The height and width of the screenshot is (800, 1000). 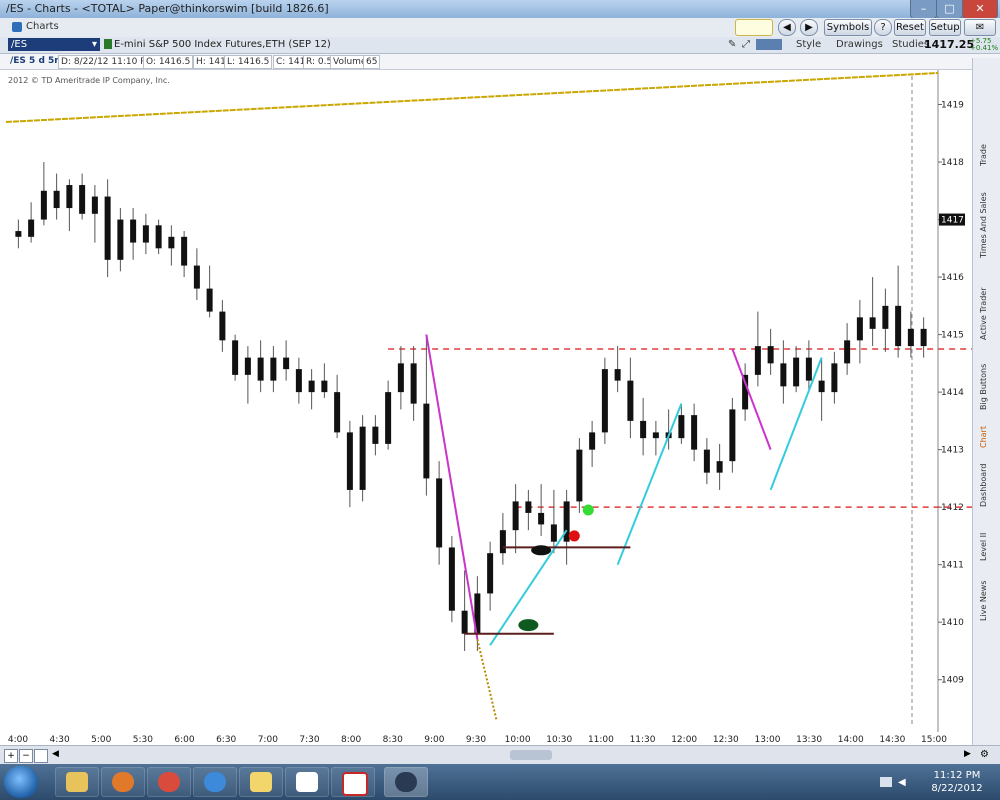 What do you see at coordinates (859, 44) in the screenshot?
I see `drawings-button: Drawings` at bounding box center [859, 44].